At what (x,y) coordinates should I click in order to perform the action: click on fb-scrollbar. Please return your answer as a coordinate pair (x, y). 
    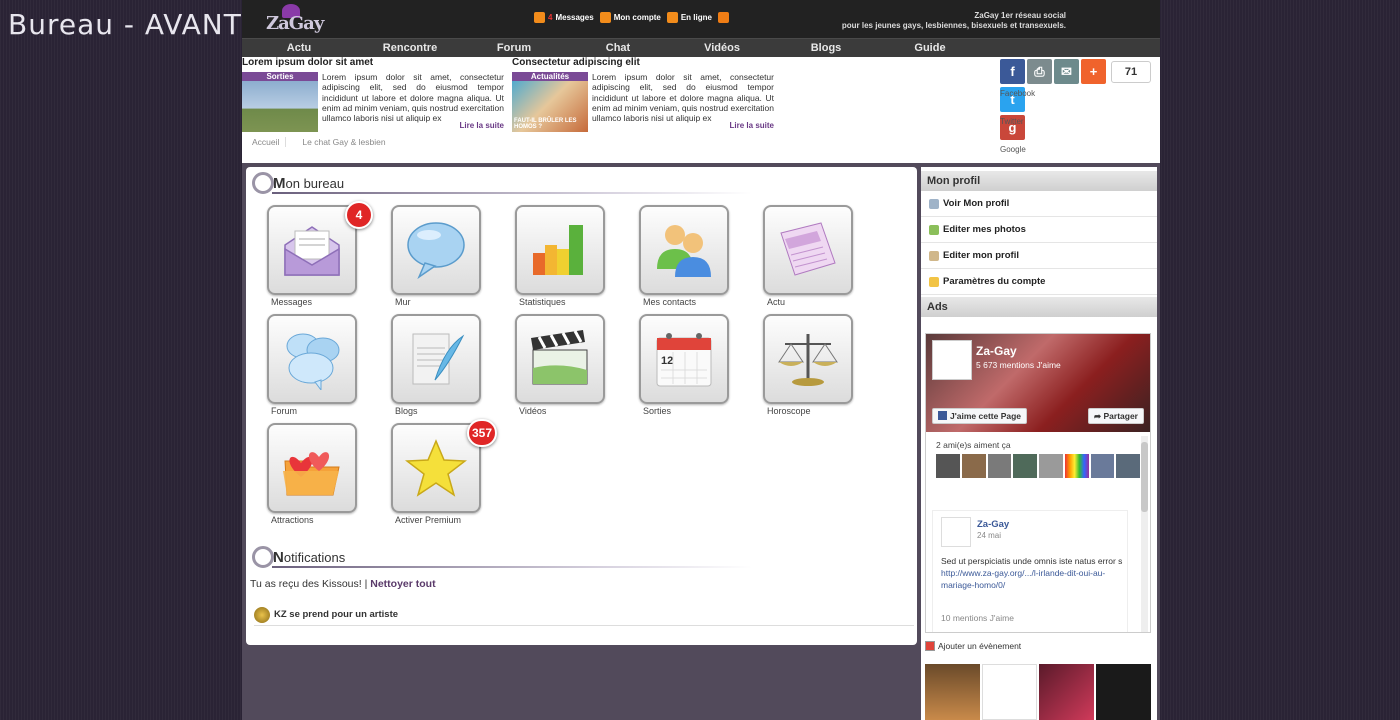
    Looking at the image, I should click on (1144, 534).